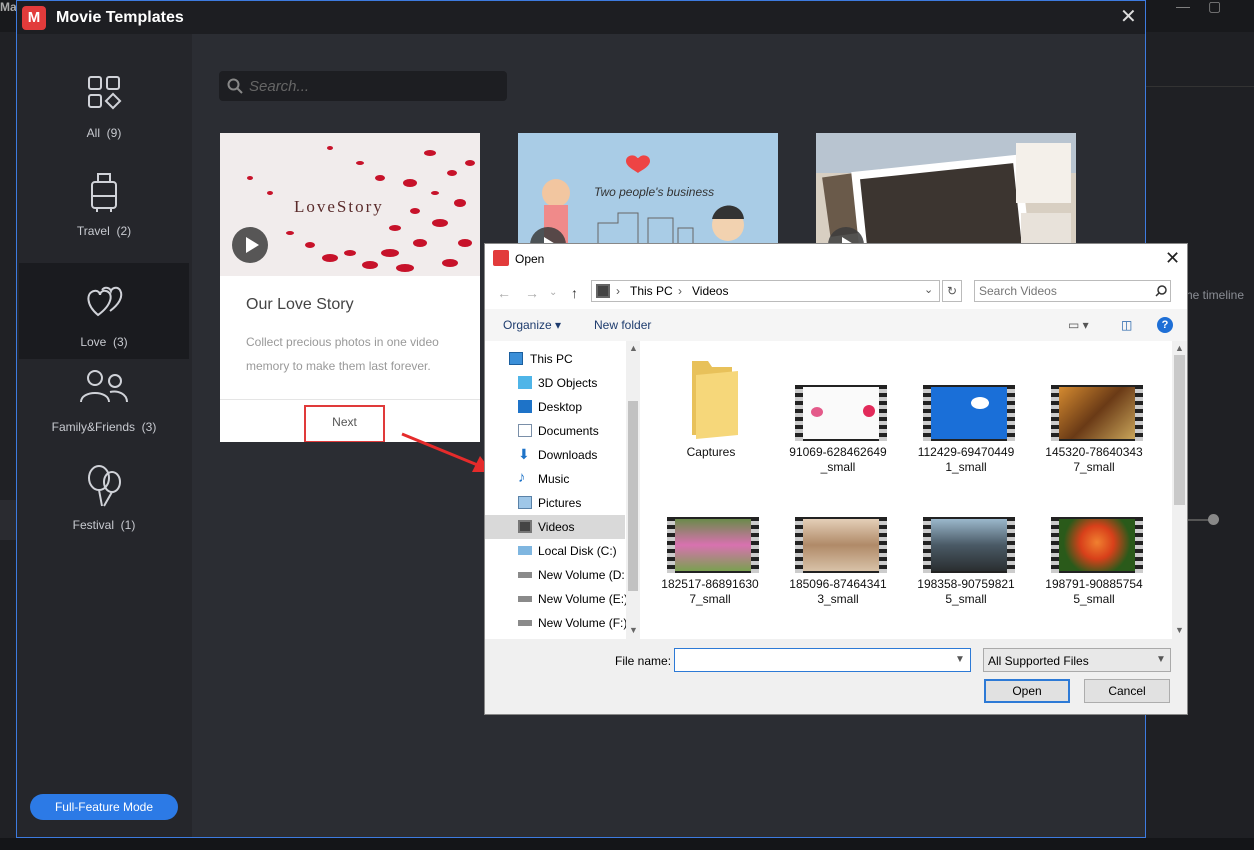 This screenshot has height=850, width=1254. What do you see at coordinates (555, 551) in the screenshot?
I see `nav-item-local-disk-c: Local Disk (C:)` at bounding box center [555, 551].